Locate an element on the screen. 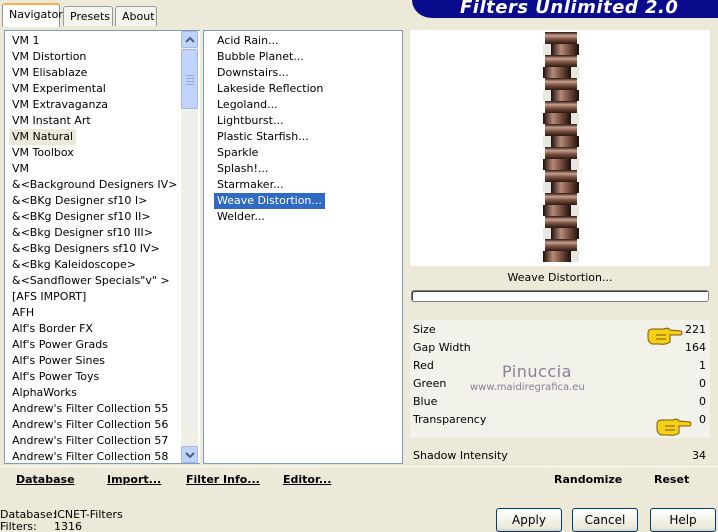 The image size is (718, 532). category-item: &<BKg Designer sf10 II> is located at coordinates (81, 217).